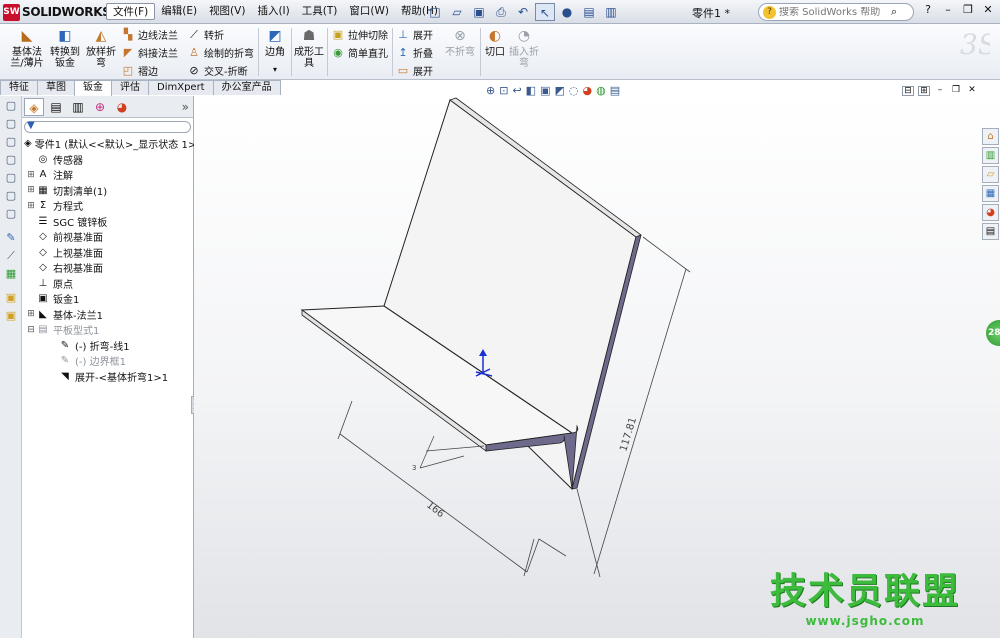 The image size is (1000, 638). Describe the element at coordinates (100, 107) in the screenshot. I see `dimxpert-manager-tab-icon: ⊕` at that location.